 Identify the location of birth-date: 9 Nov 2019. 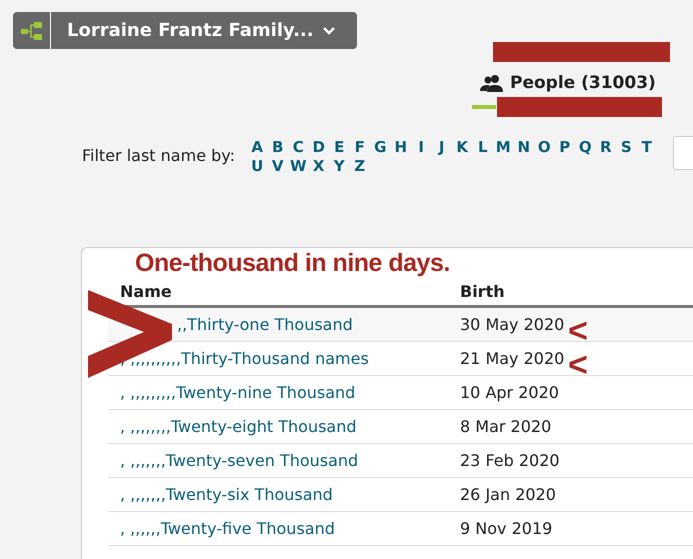
(506, 528).